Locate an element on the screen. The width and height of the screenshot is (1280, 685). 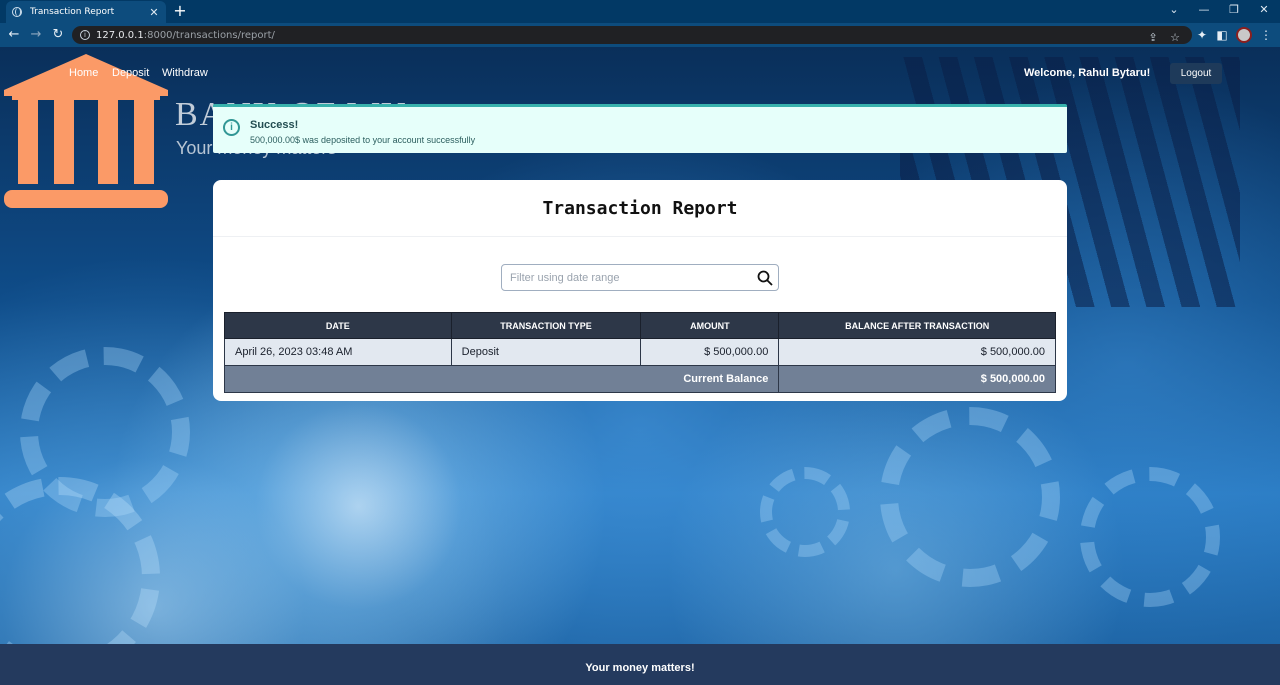
cell-balance: $ 500,000.00 is located at coordinates (917, 352).